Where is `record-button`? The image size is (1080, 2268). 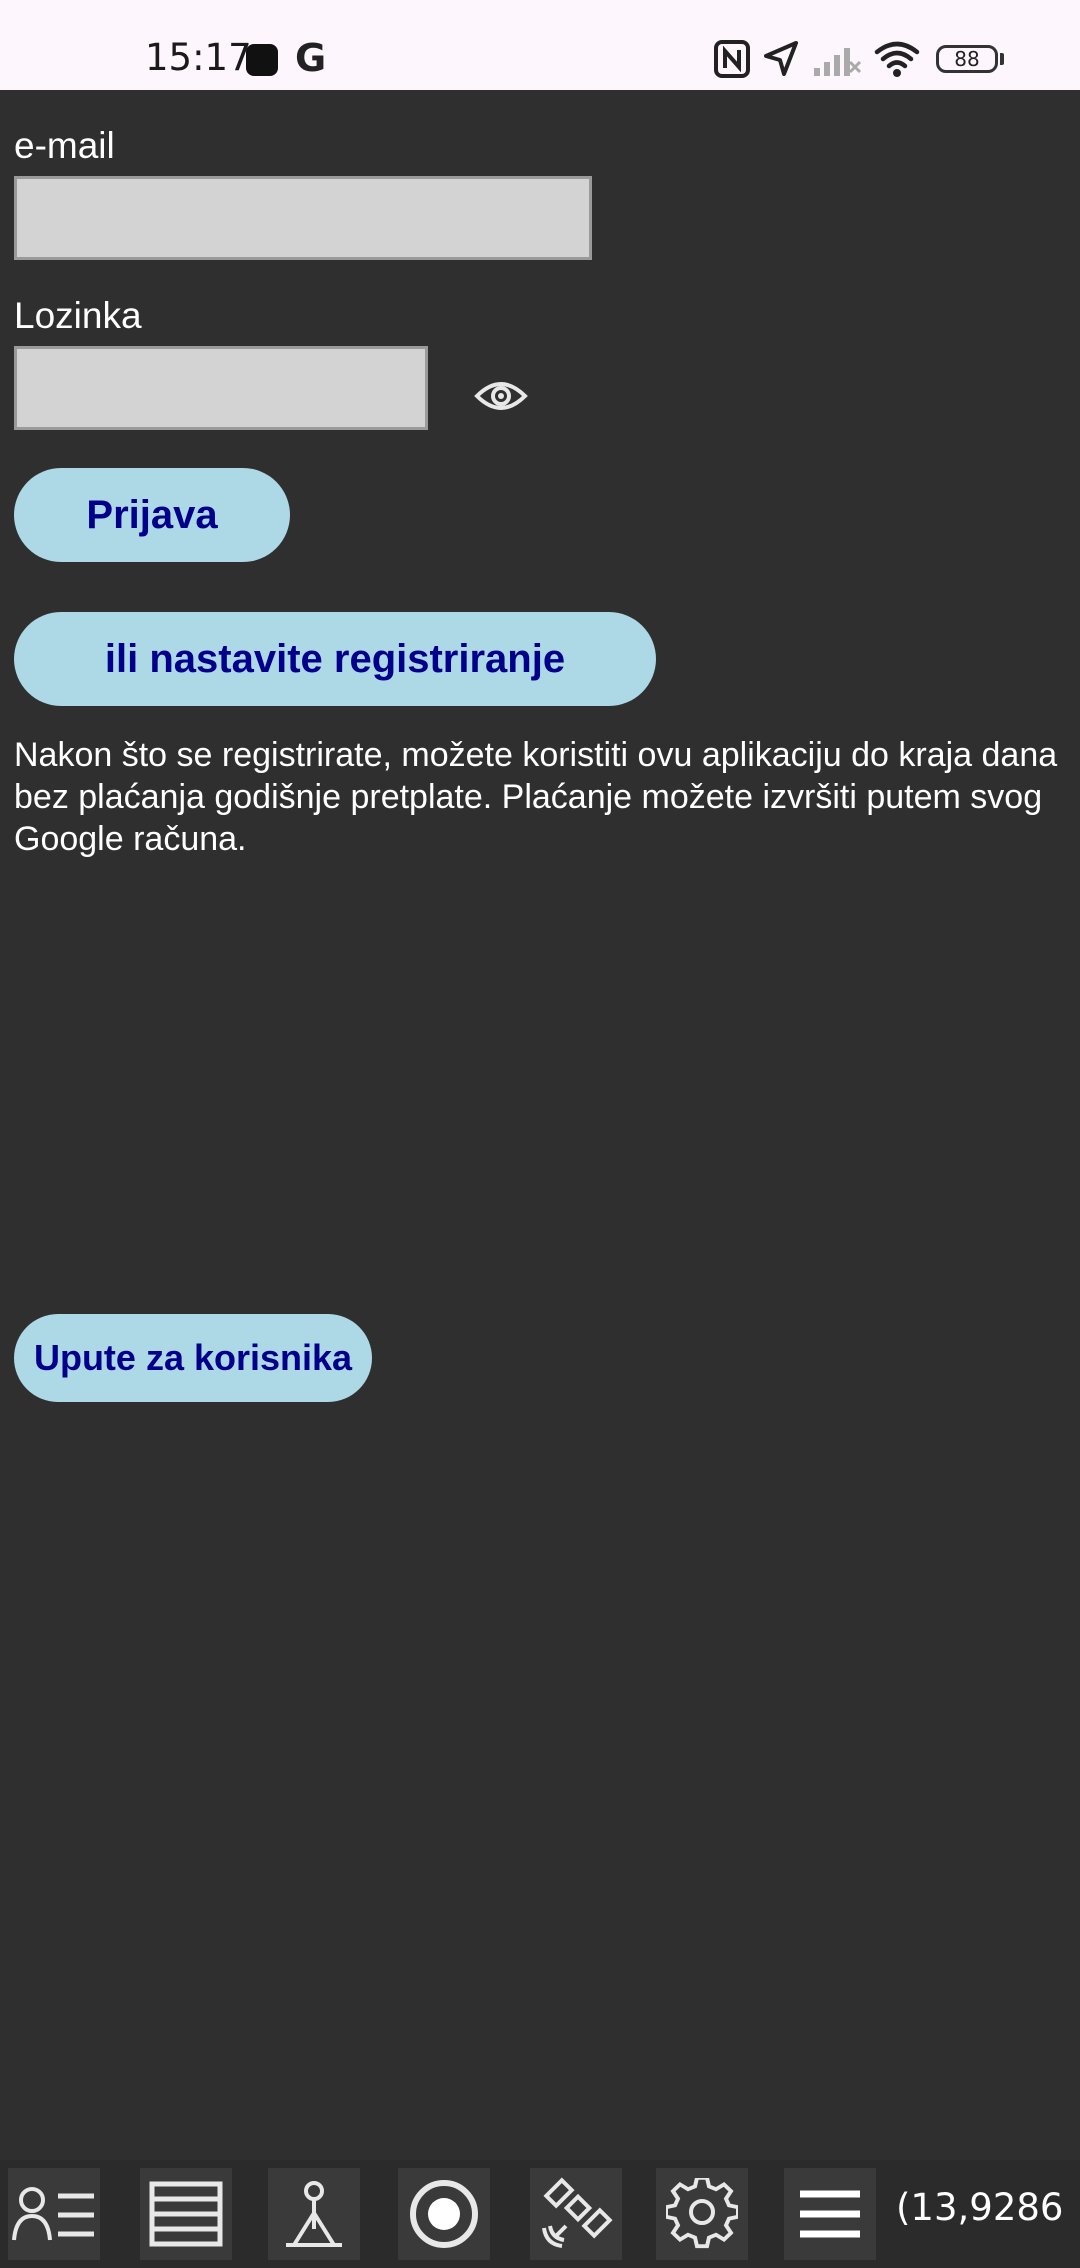 record-button is located at coordinates (444, 2214).